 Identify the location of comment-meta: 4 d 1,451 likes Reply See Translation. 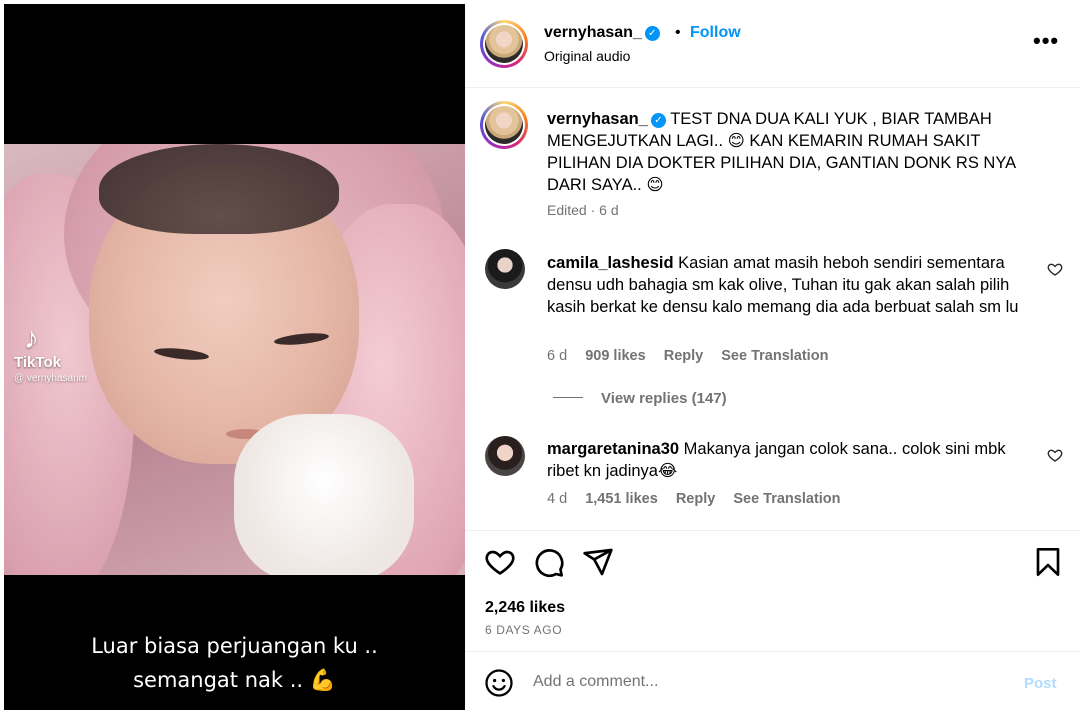
(701, 499).